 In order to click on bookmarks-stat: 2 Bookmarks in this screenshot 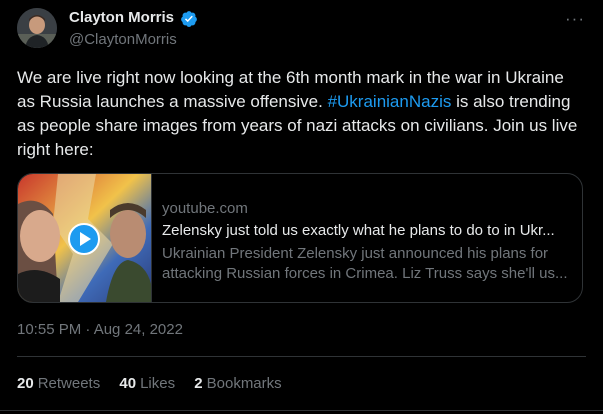, I will do `click(237, 383)`.